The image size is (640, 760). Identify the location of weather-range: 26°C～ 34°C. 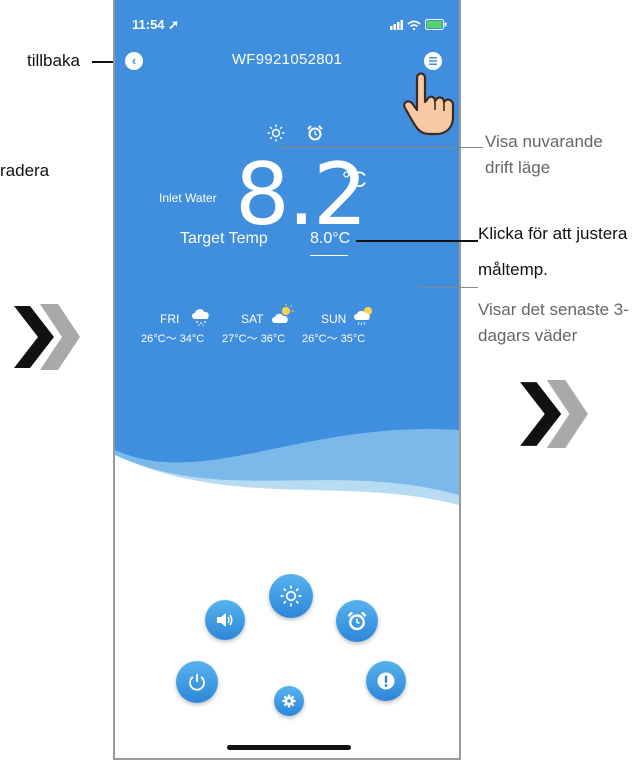
(173, 339).